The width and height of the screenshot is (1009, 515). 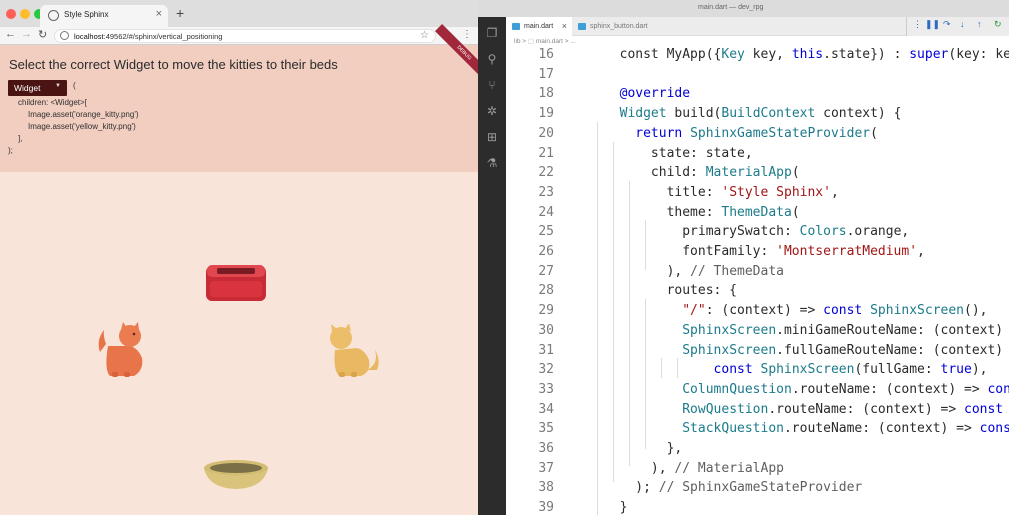 I want to click on code-line: title: 'Style Sphinx',, so click(x=698, y=192).